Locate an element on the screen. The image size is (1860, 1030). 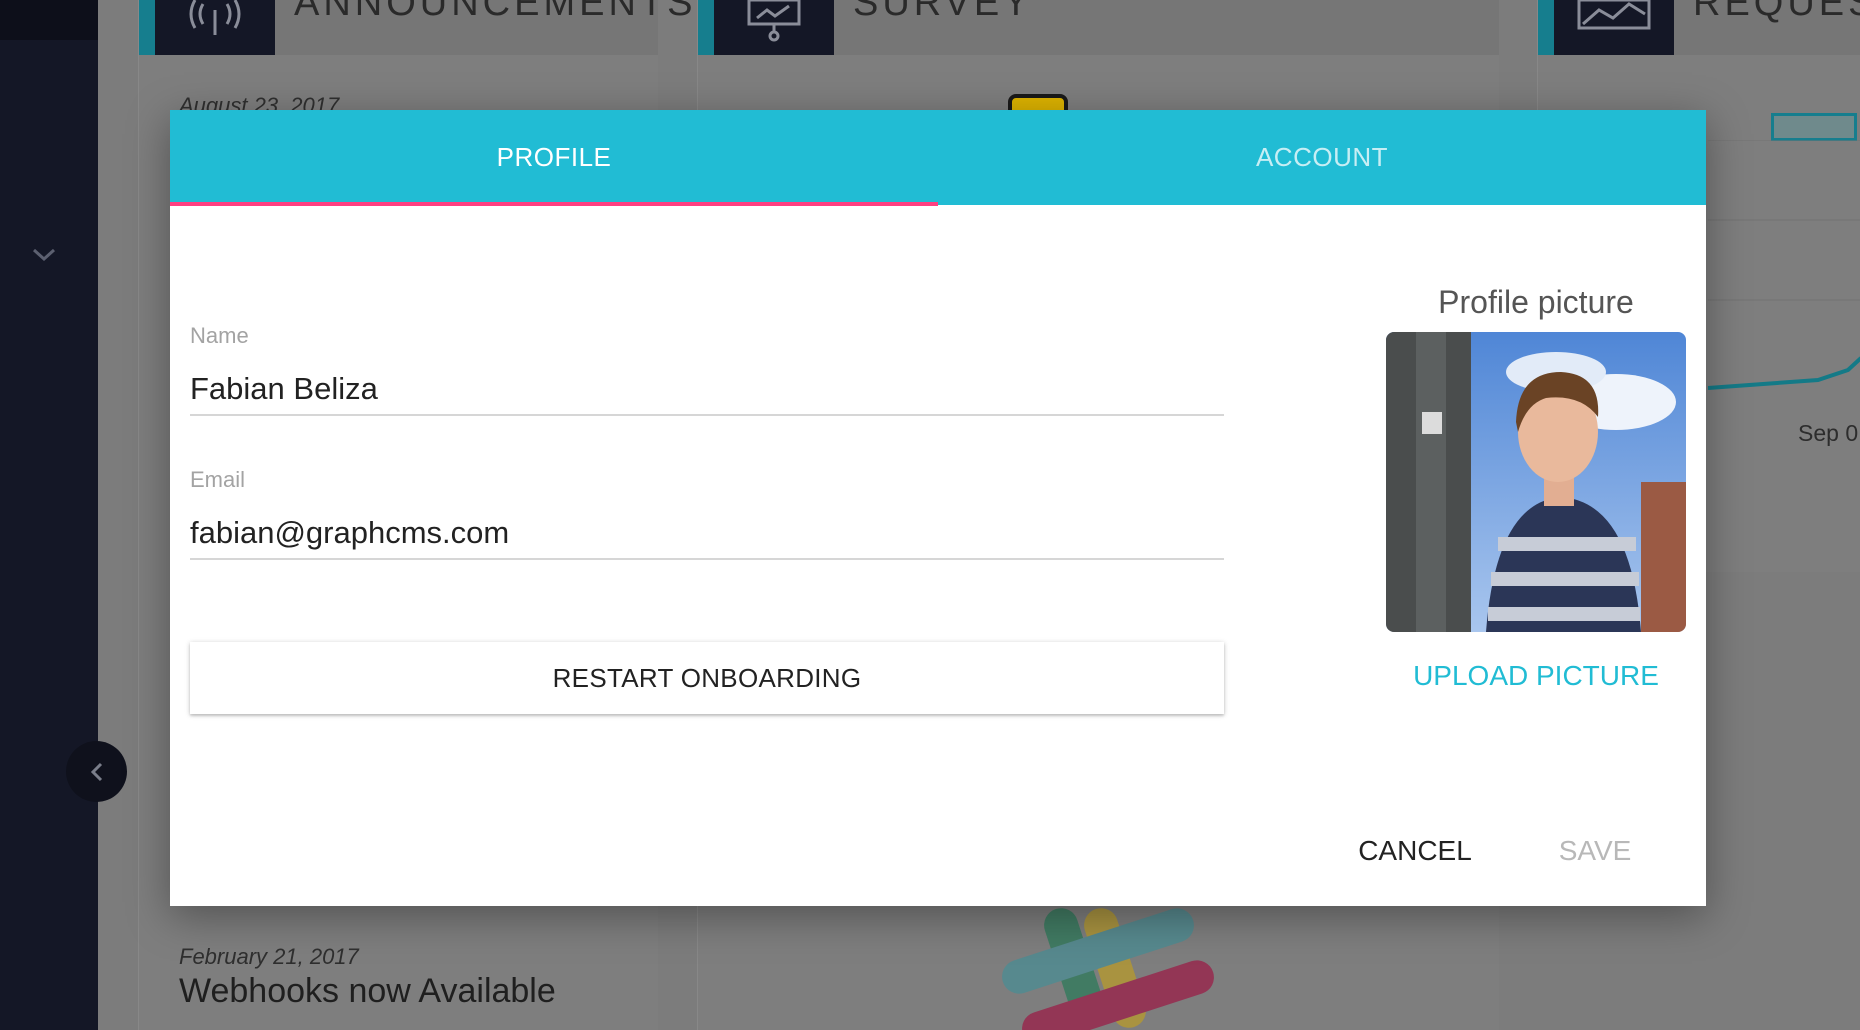
tab-bar: PROFILE ACCOUNT is located at coordinates (938, 158).